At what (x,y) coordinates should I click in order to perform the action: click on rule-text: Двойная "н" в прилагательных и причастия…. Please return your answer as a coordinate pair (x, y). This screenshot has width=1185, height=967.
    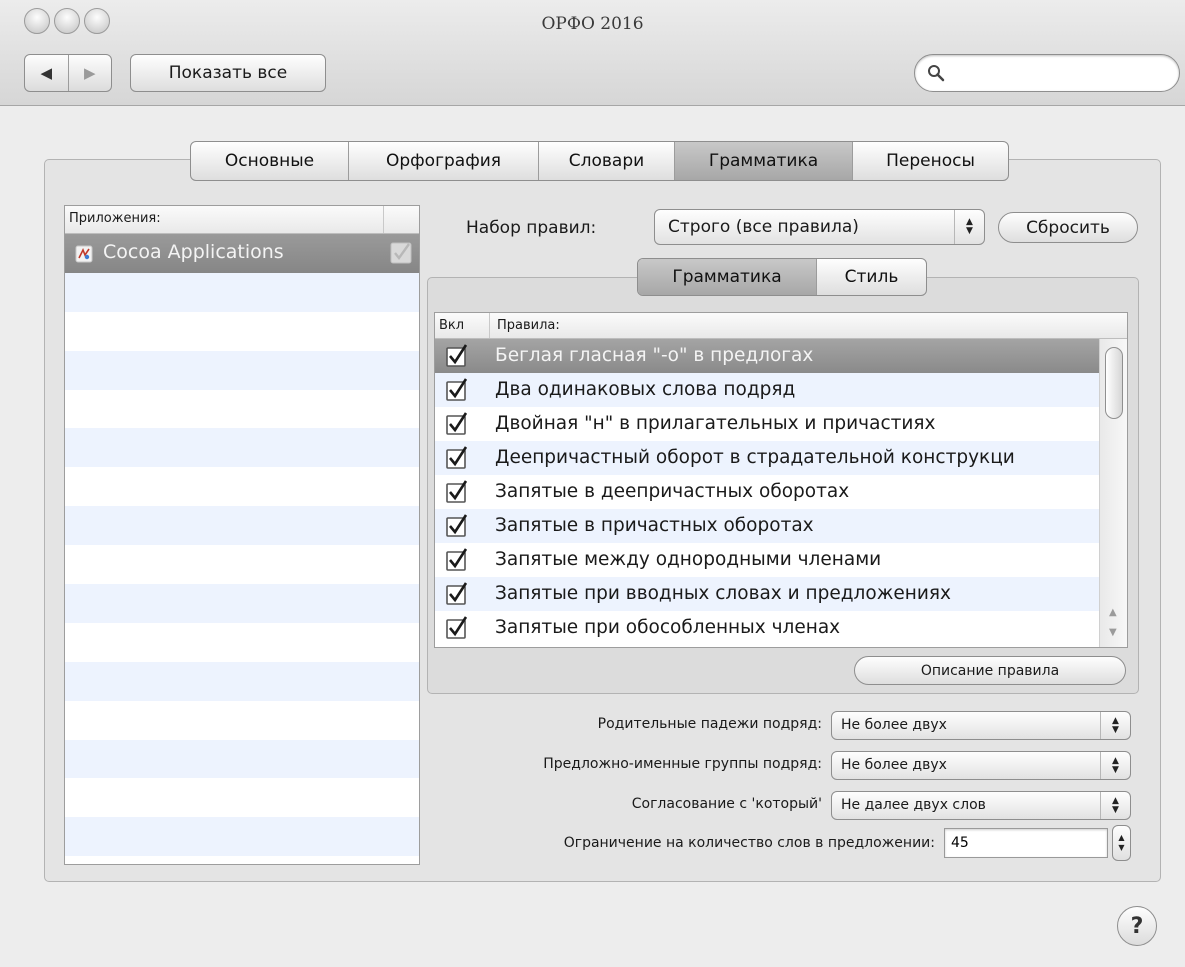
    Looking at the image, I should click on (715, 423).